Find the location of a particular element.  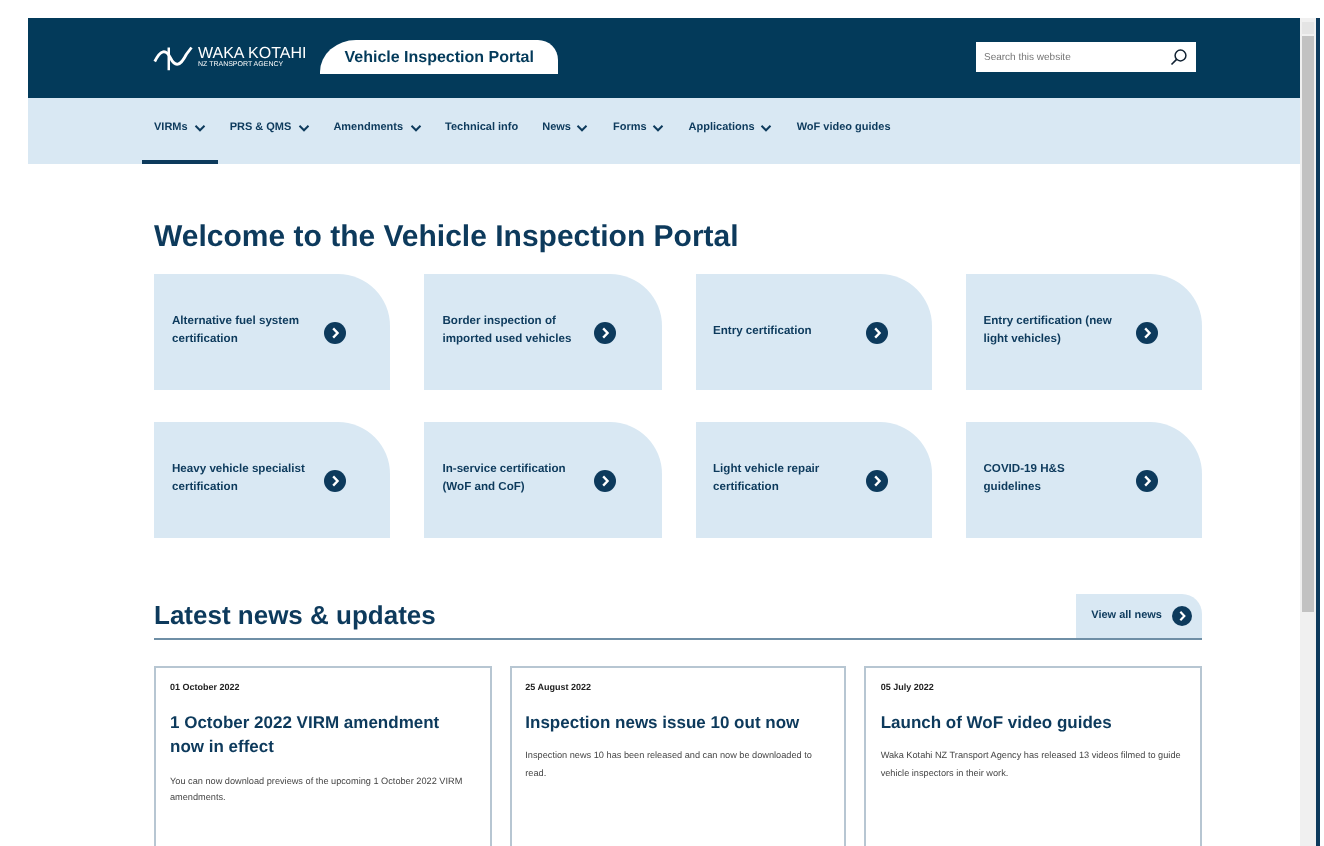

wave-logo-icon is located at coordinates (174, 57).